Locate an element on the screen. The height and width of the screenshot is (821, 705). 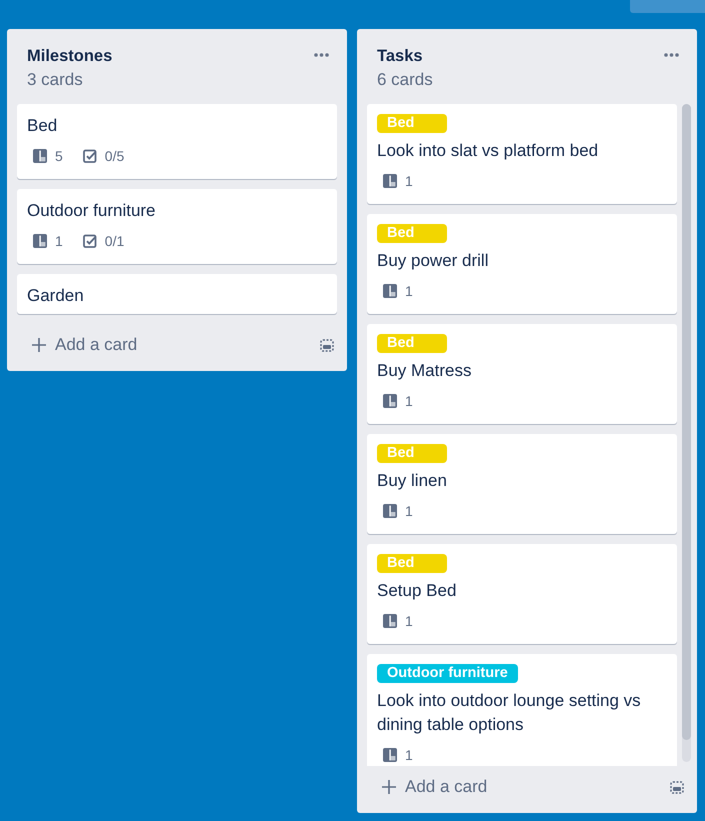
card-title: Buy Matress is located at coordinates (424, 371).